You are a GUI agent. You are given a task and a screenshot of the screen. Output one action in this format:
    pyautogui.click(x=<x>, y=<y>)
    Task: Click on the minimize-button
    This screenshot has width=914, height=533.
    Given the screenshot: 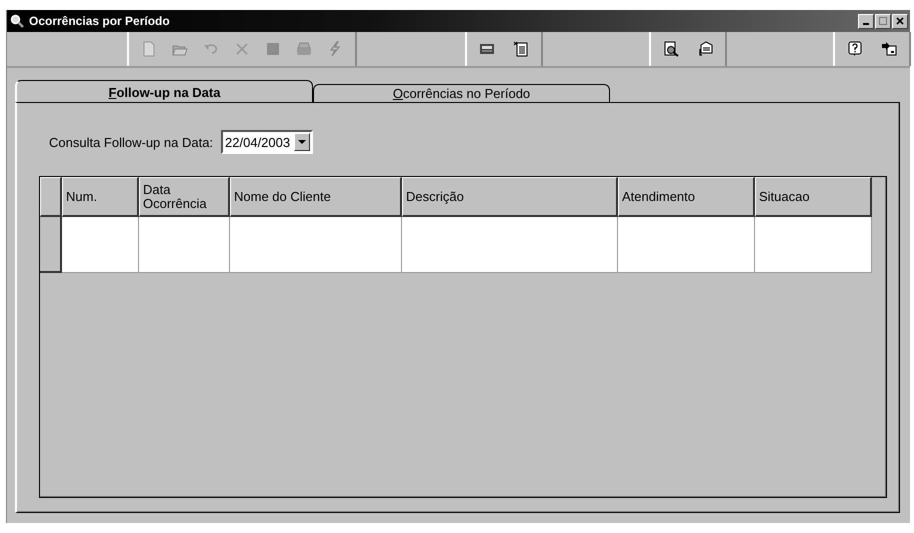 What is the action you would take?
    pyautogui.click(x=866, y=21)
    